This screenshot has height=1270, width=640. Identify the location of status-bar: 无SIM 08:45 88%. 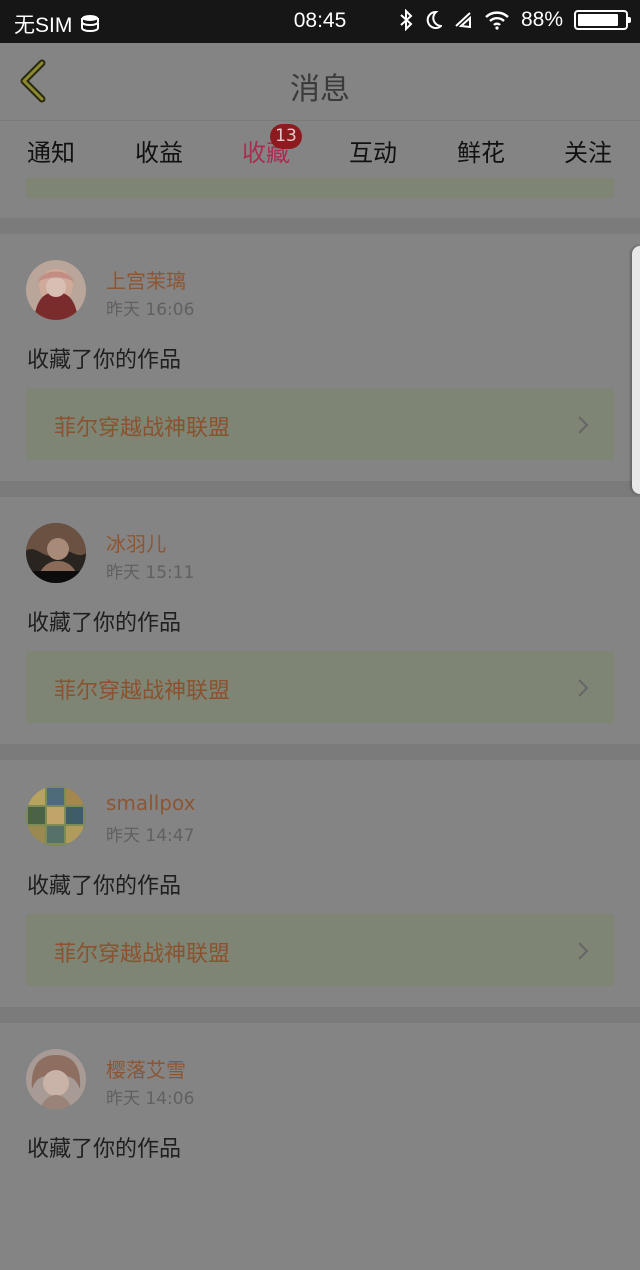
(320, 21).